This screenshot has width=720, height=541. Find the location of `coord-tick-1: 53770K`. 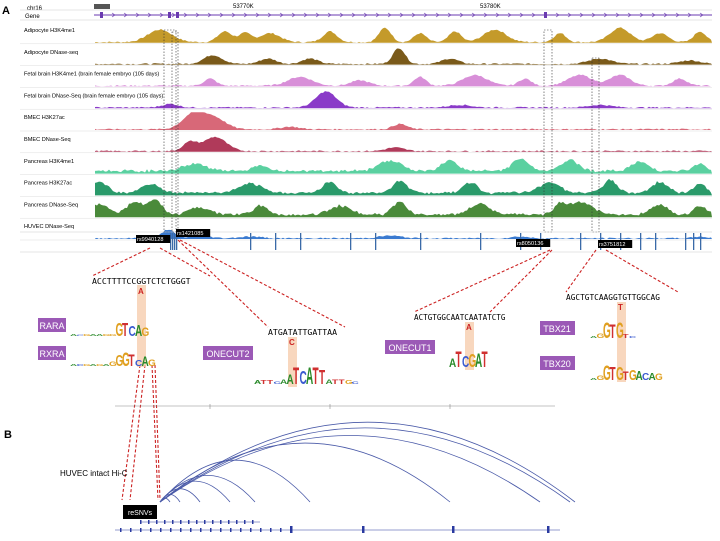

coord-tick-1: 53770K is located at coordinates (243, 7).